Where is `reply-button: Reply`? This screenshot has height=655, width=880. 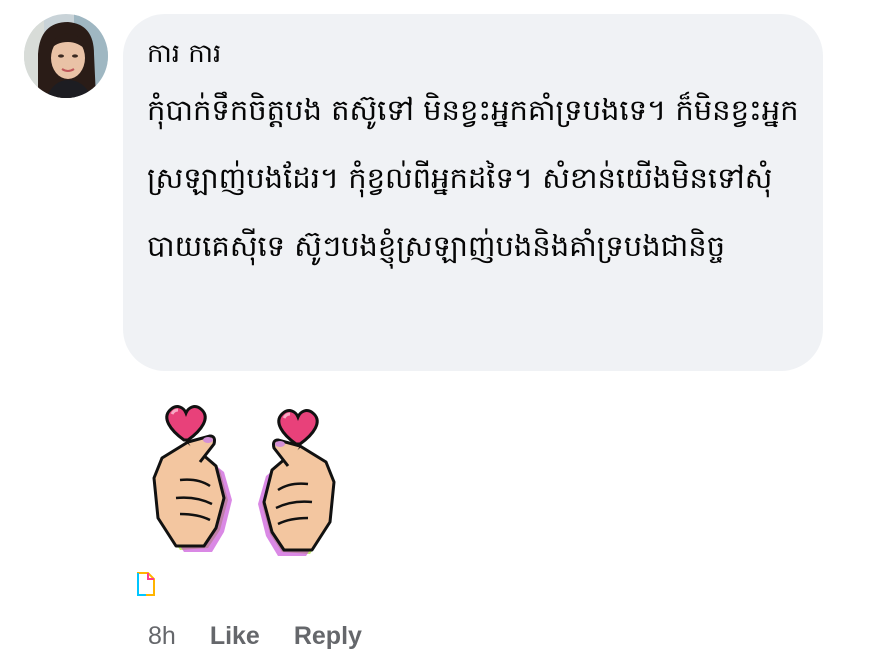
reply-button: Reply is located at coordinates (328, 636).